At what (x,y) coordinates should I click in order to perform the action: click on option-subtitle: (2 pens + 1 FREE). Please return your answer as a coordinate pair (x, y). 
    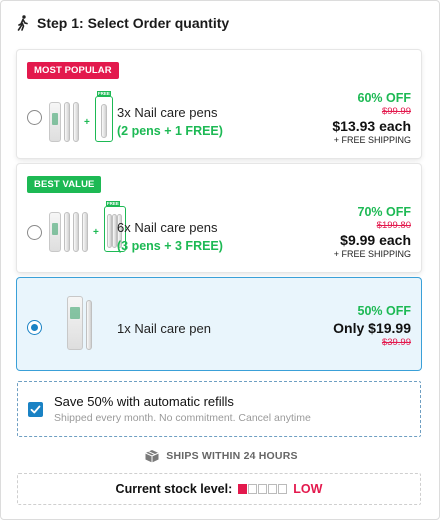
    Looking at the image, I should click on (170, 131).